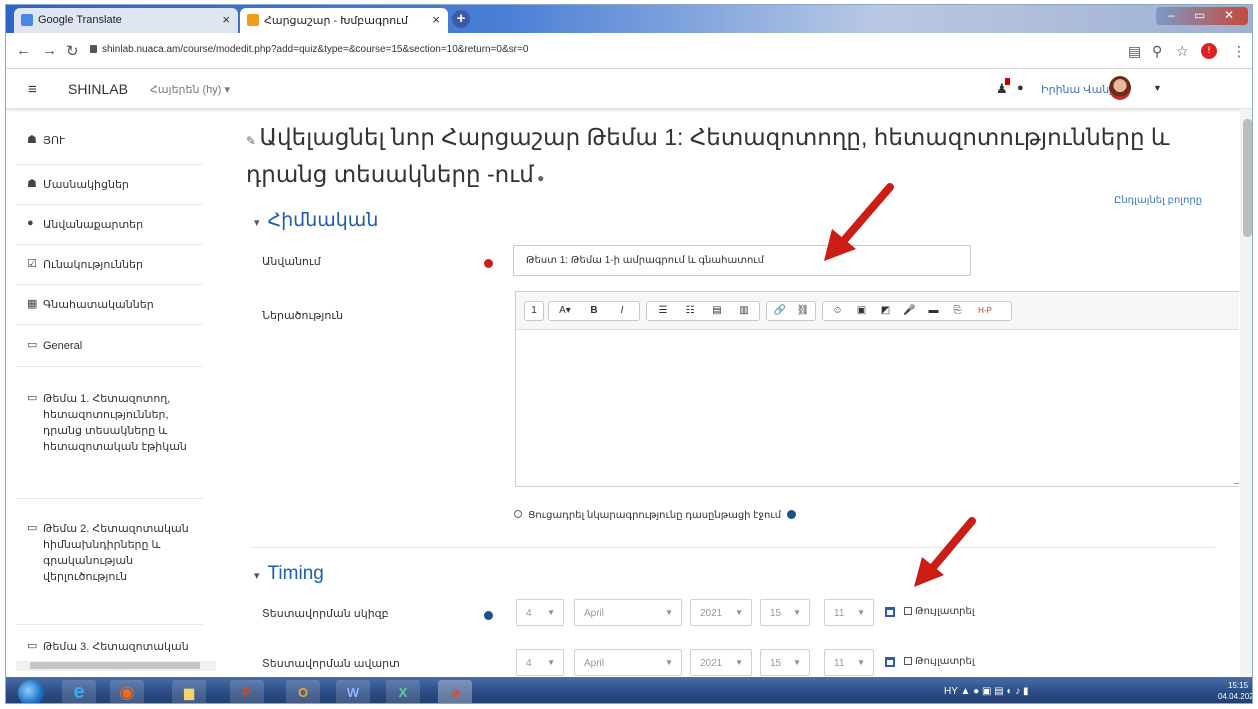 This screenshot has width=1258, height=709. What do you see at coordinates (331, 664) in the screenshot?
I see `close-quiz-label: Տեստավորման ավարտ` at bounding box center [331, 664].